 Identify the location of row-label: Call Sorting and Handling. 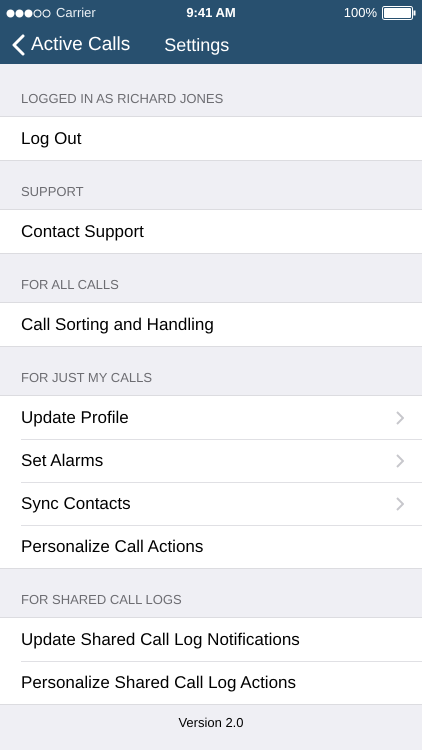
(118, 325).